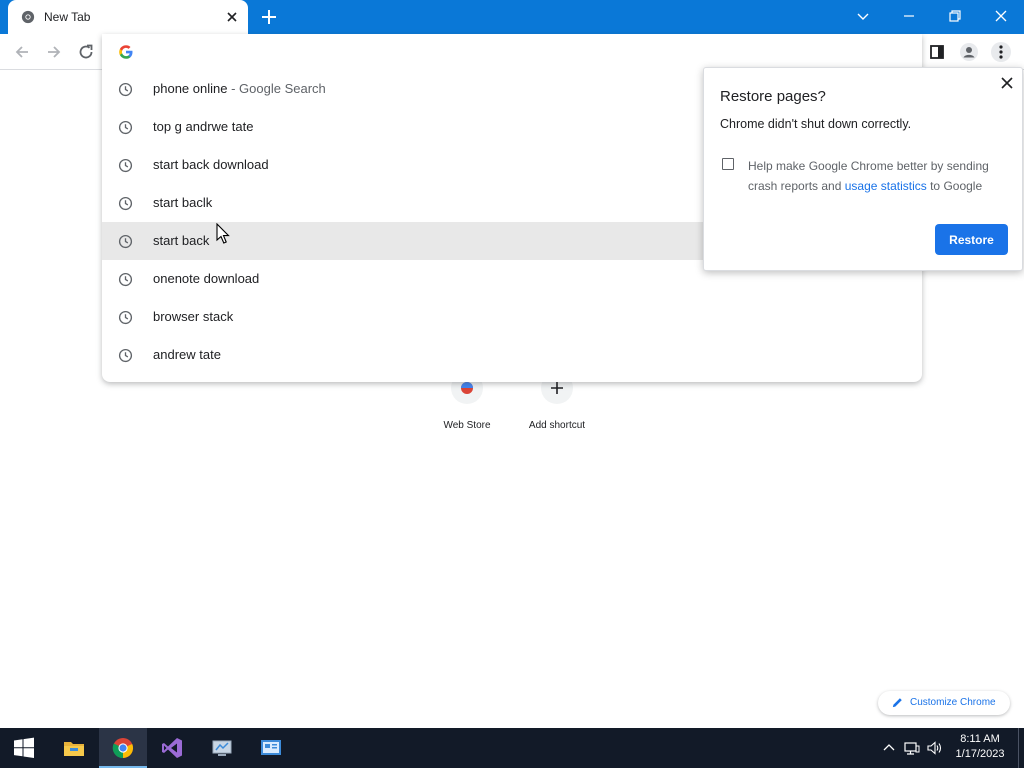 This screenshot has height=768, width=1024. I want to click on start-icon, so click(24, 747).